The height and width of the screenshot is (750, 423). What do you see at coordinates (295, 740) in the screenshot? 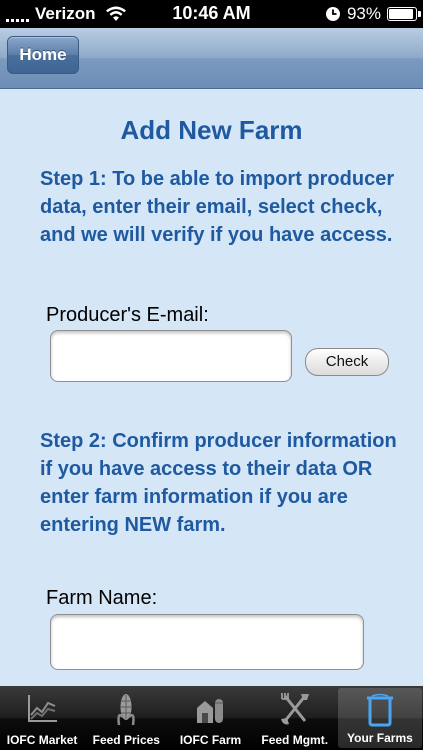
I see `tab-label: Feed Mgmt.` at bounding box center [295, 740].